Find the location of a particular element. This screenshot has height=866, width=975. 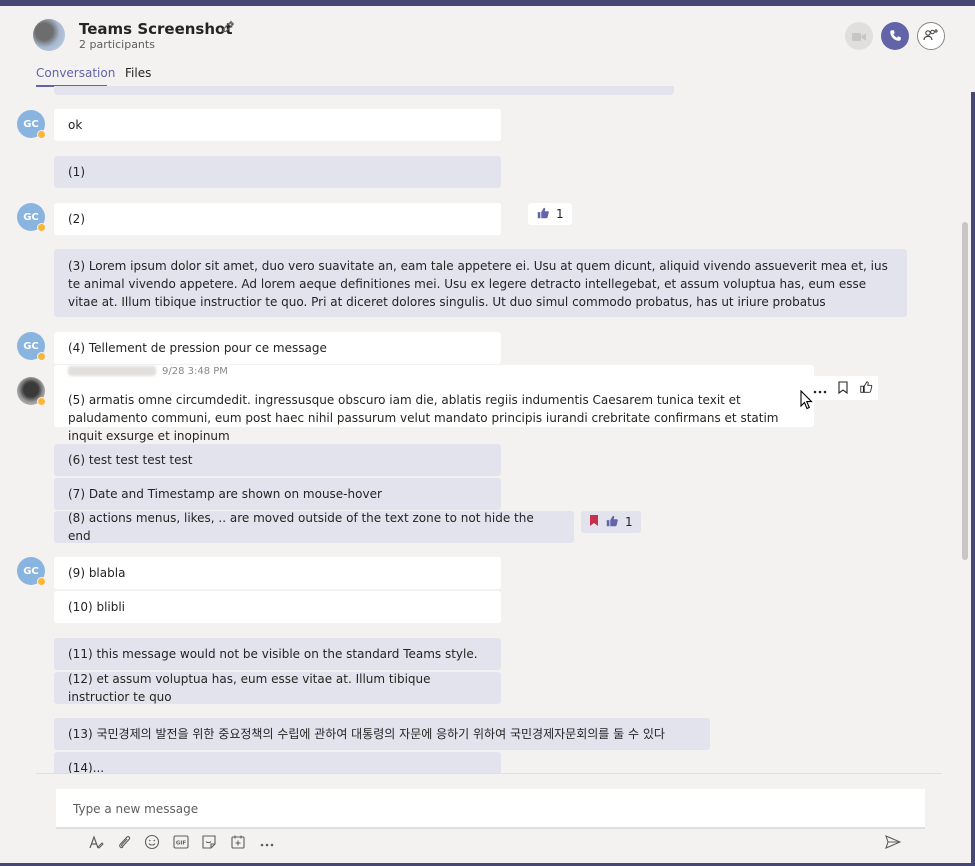

sticker-button is located at coordinates (209, 843).